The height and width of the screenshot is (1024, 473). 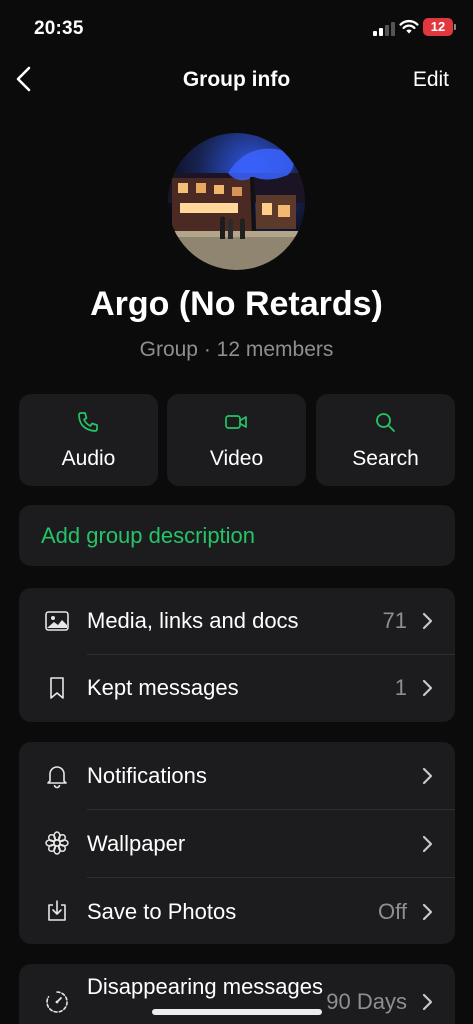 What do you see at coordinates (193, 620) in the screenshot?
I see `media-links-docs-label: Media, links and docs` at bounding box center [193, 620].